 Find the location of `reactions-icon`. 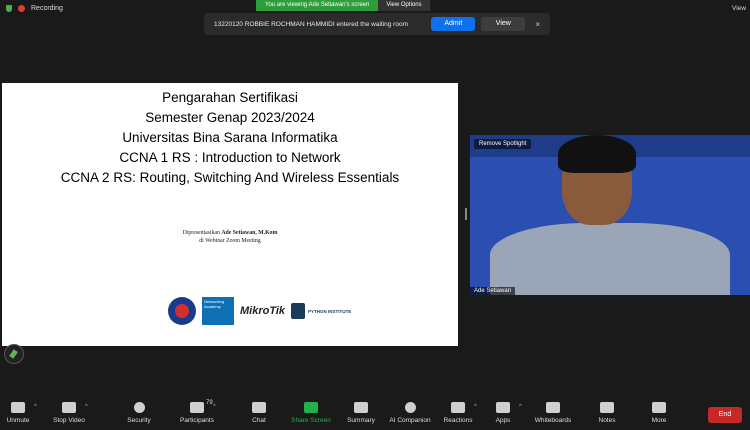

reactions-icon is located at coordinates (458, 407).